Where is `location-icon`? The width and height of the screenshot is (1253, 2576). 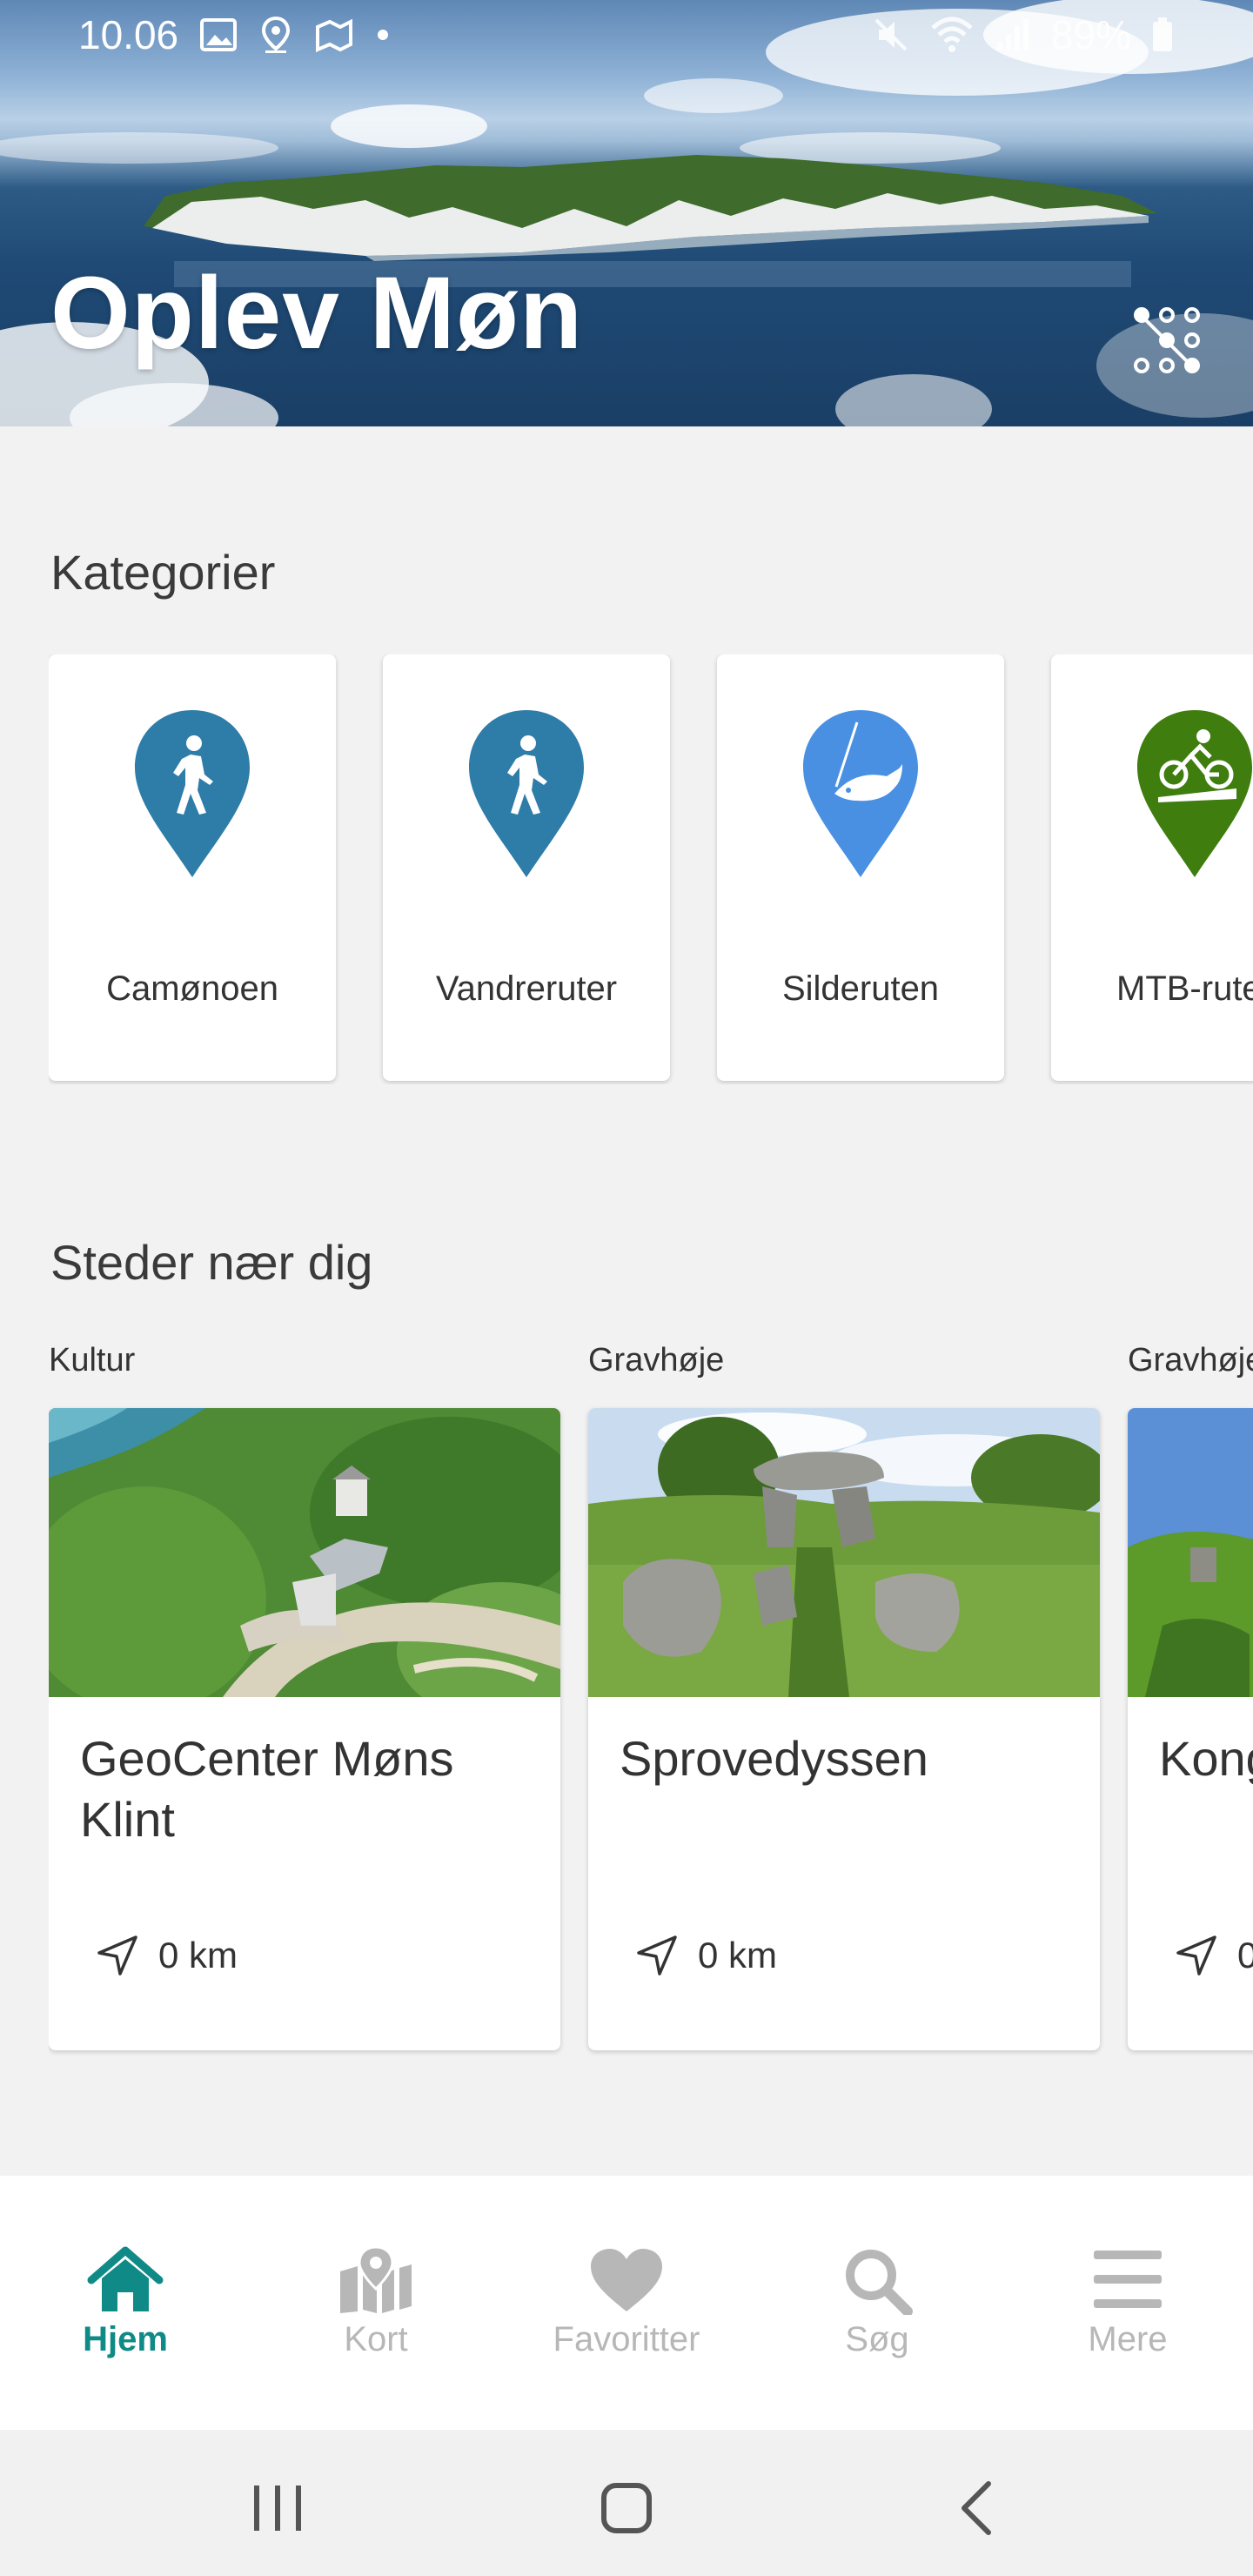
location-icon is located at coordinates (276, 34).